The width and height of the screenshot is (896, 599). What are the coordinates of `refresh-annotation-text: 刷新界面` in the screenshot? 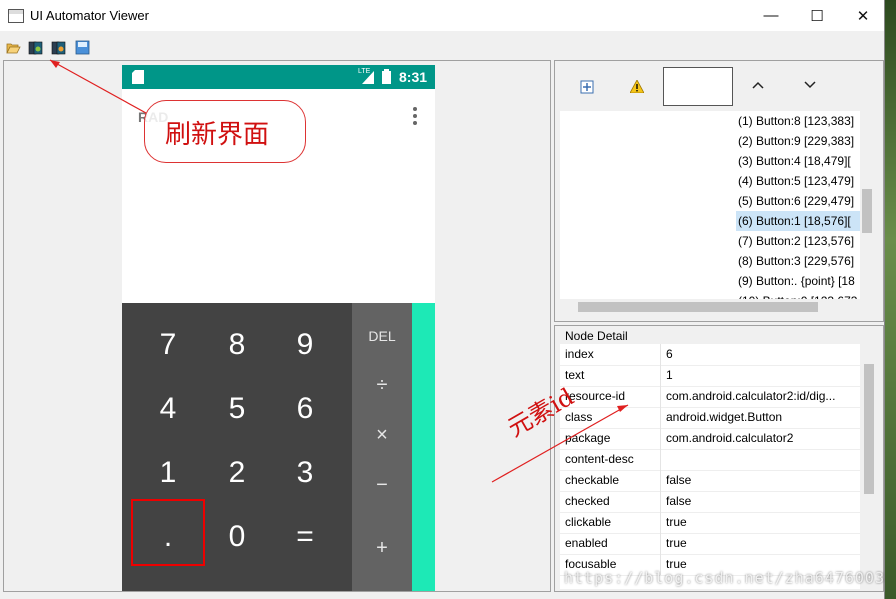 It's located at (217, 135).